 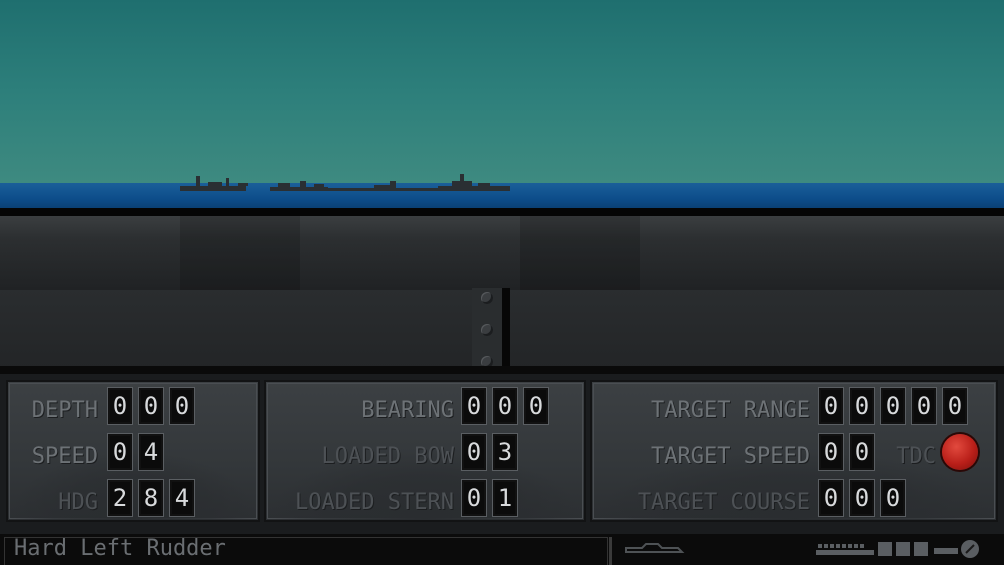 I want to click on compass-icon, so click(x=970, y=549).